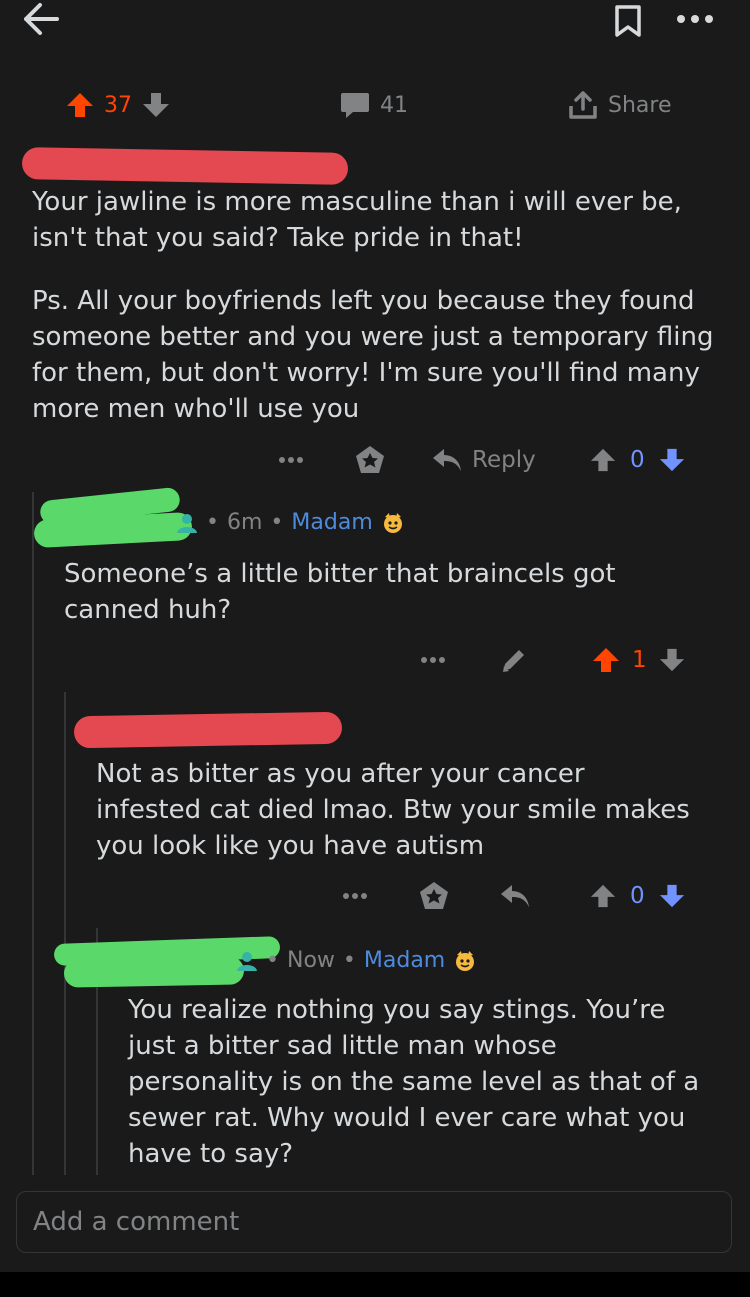 This screenshot has width=750, height=1297. I want to click on comment-actions: 0, so click(375, 896).